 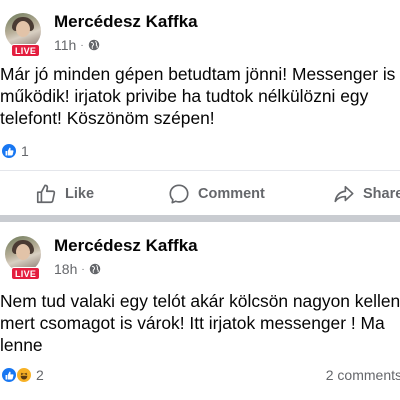 I want to click on post-actions: Like Comment Share, so click(x=200, y=194).